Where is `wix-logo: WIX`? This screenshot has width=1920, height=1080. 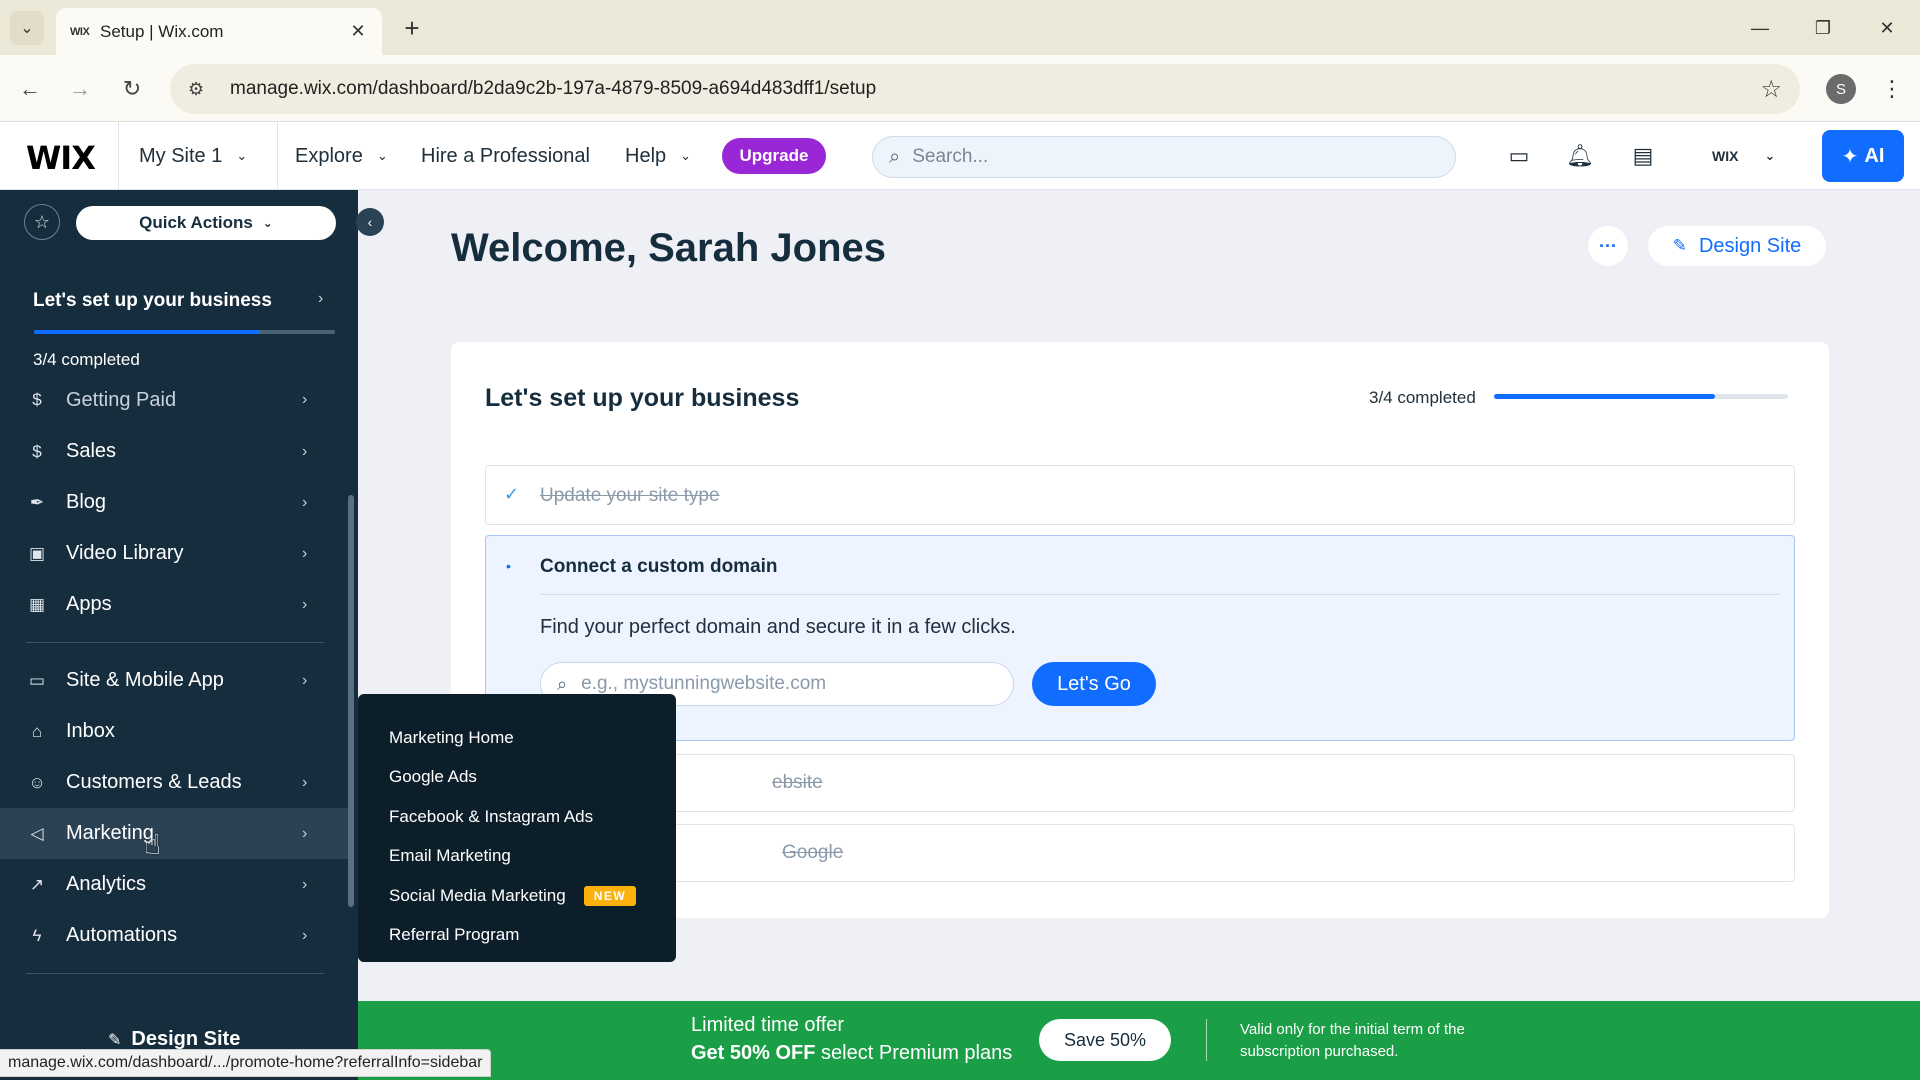 wix-logo: WIX is located at coordinates (61, 158).